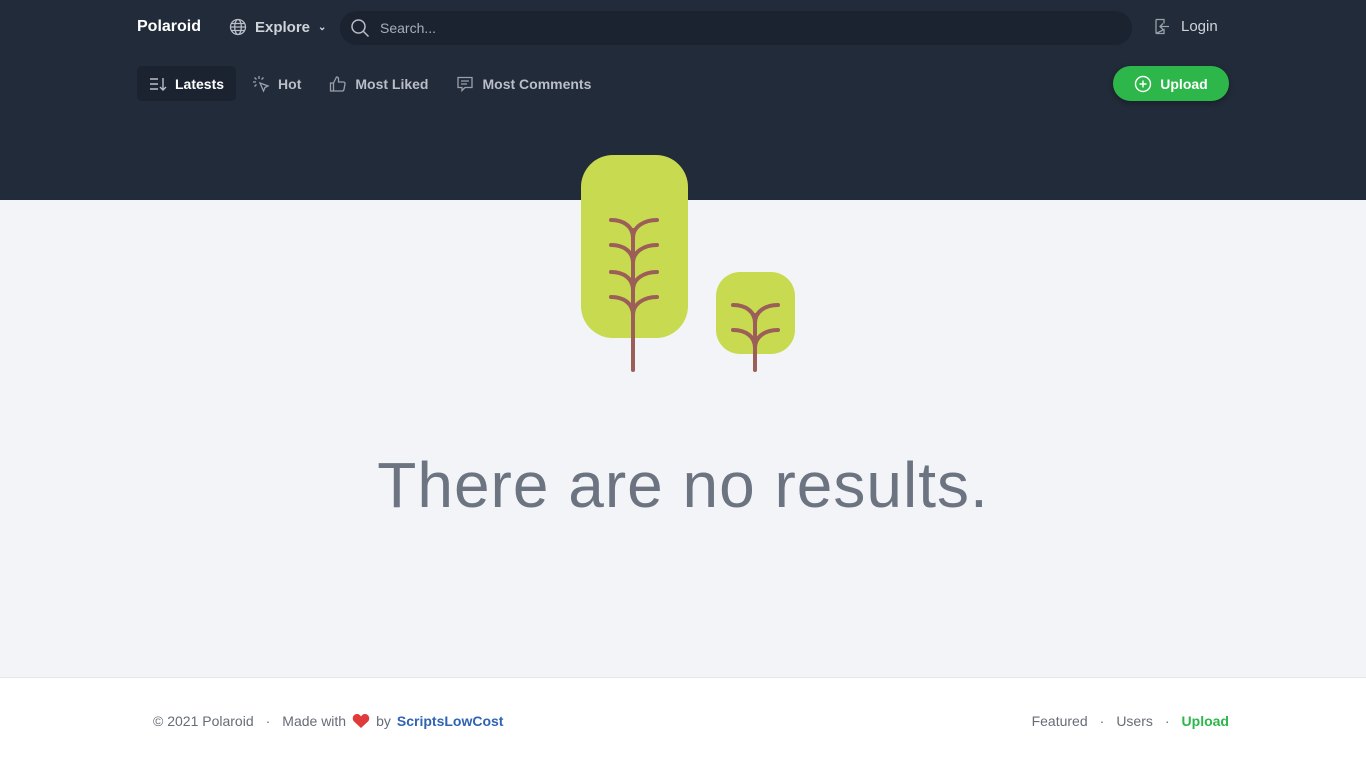 The image size is (1366, 762). I want to click on no-results-message: There are no results., so click(683, 485).